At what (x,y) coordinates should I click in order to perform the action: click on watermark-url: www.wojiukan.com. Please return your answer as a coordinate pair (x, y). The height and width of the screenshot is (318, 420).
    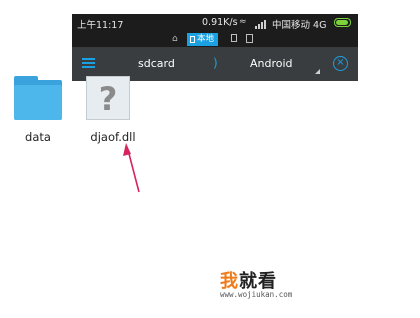
    Looking at the image, I should click on (256, 294).